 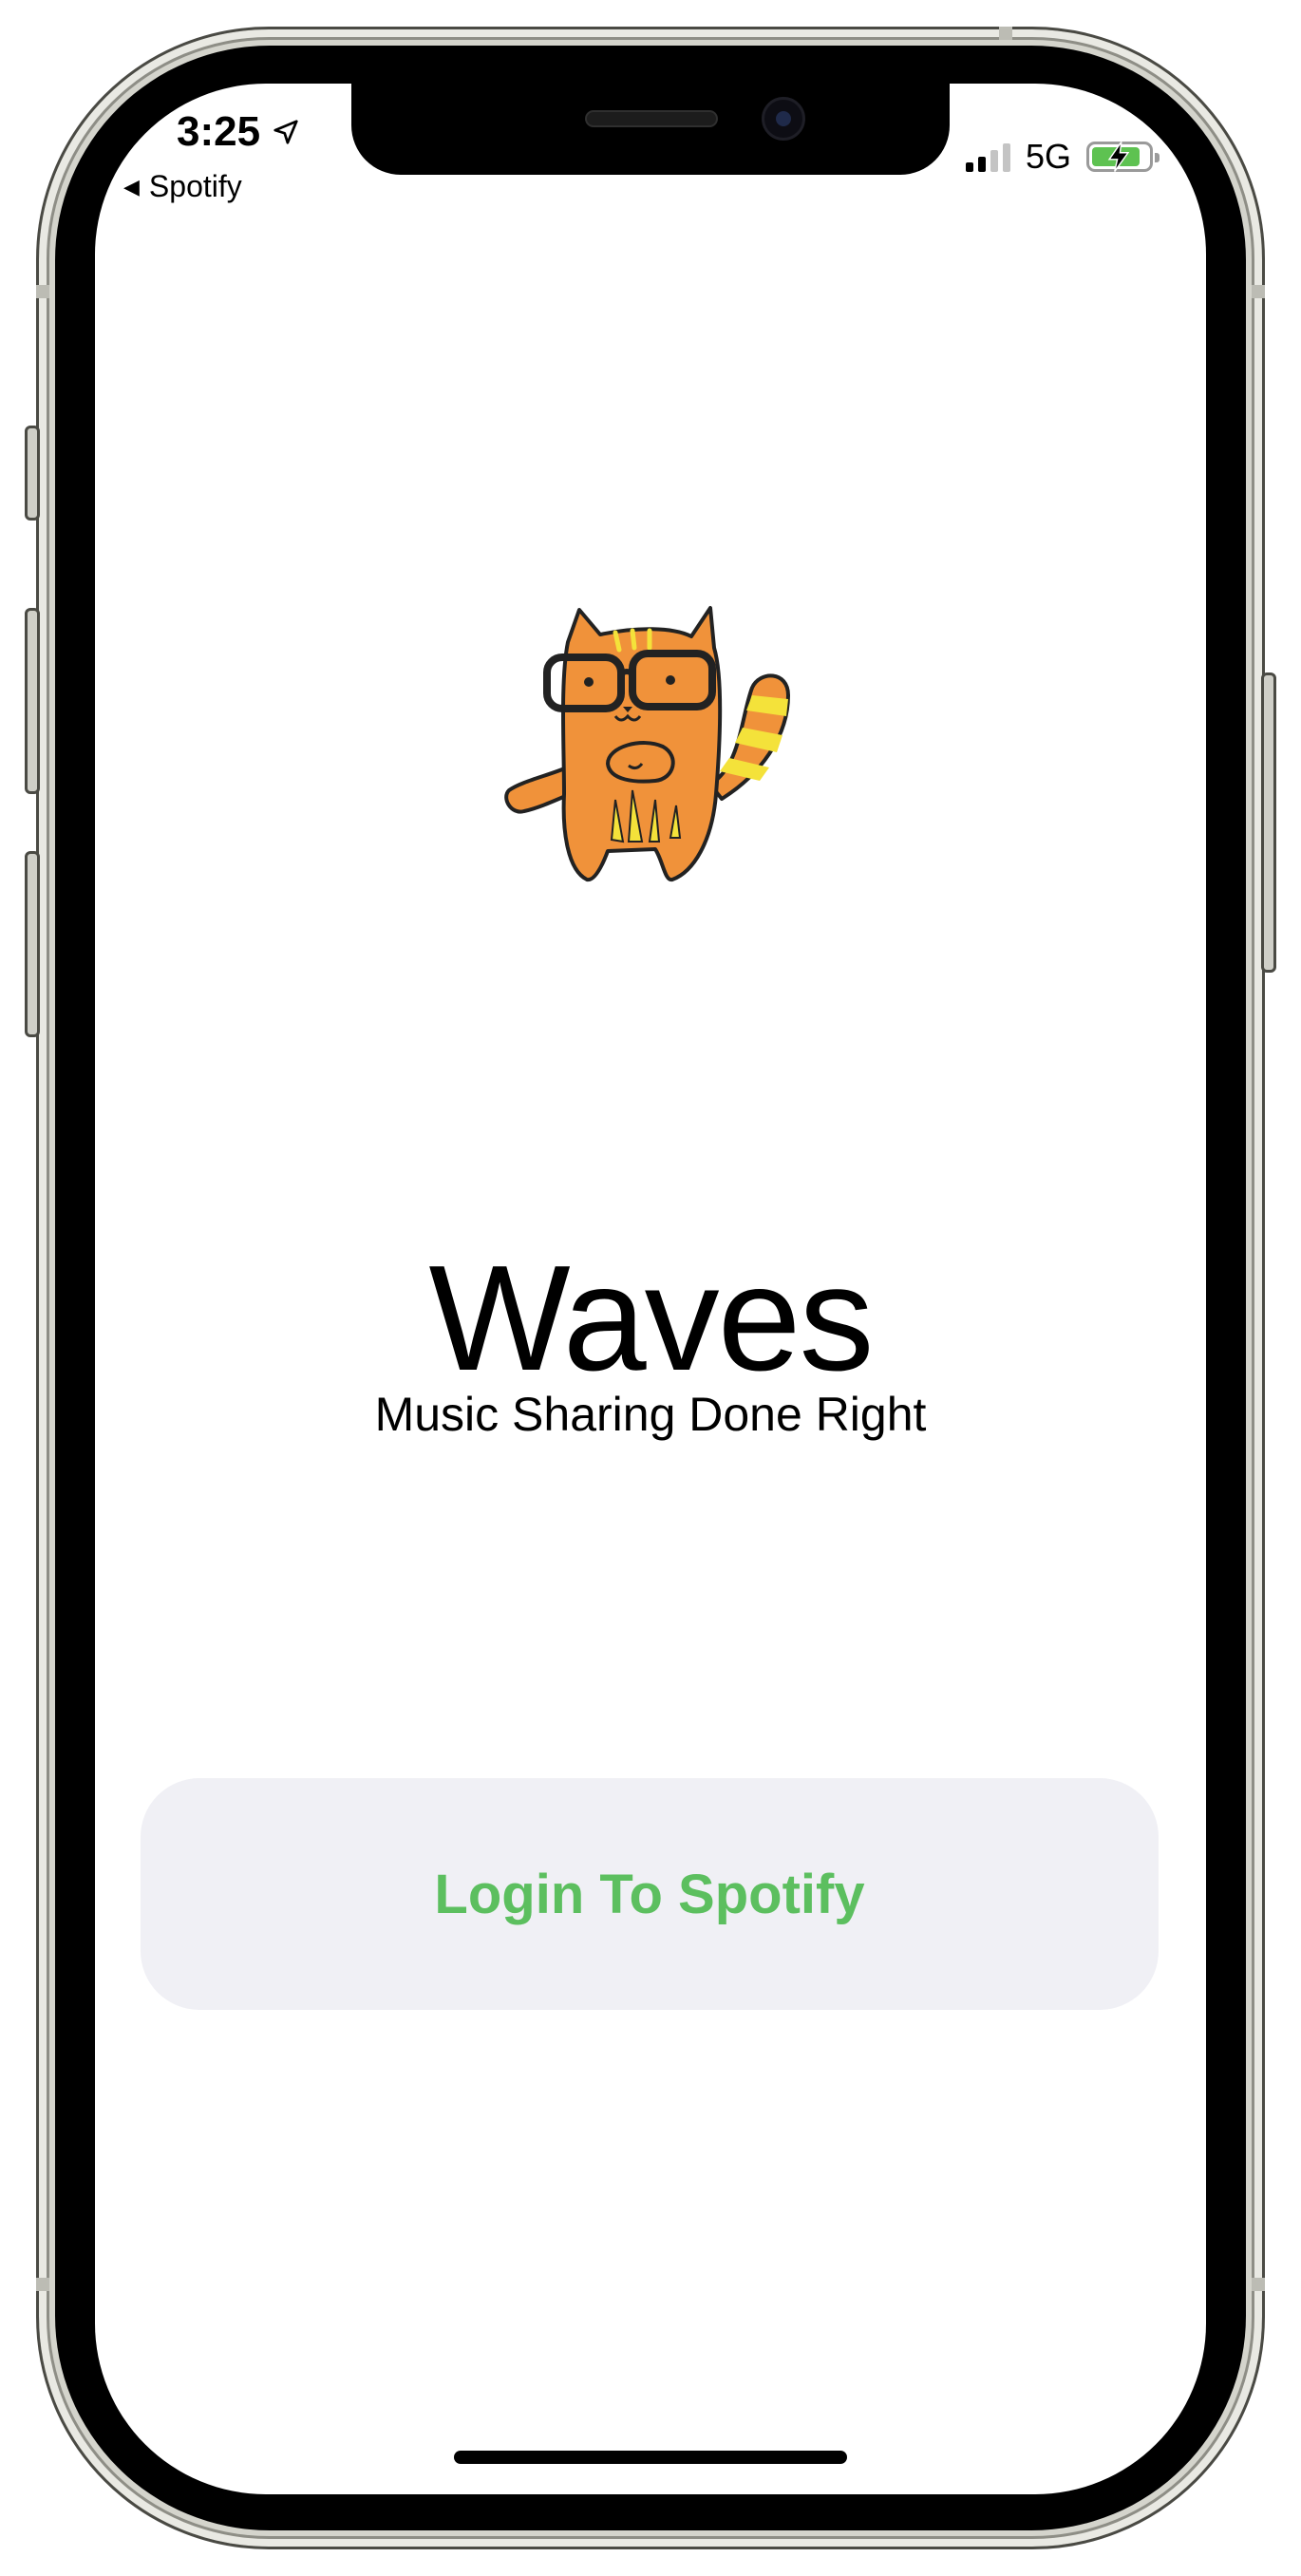 What do you see at coordinates (650, 2457) in the screenshot?
I see `home-indicator` at bounding box center [650, 2457].